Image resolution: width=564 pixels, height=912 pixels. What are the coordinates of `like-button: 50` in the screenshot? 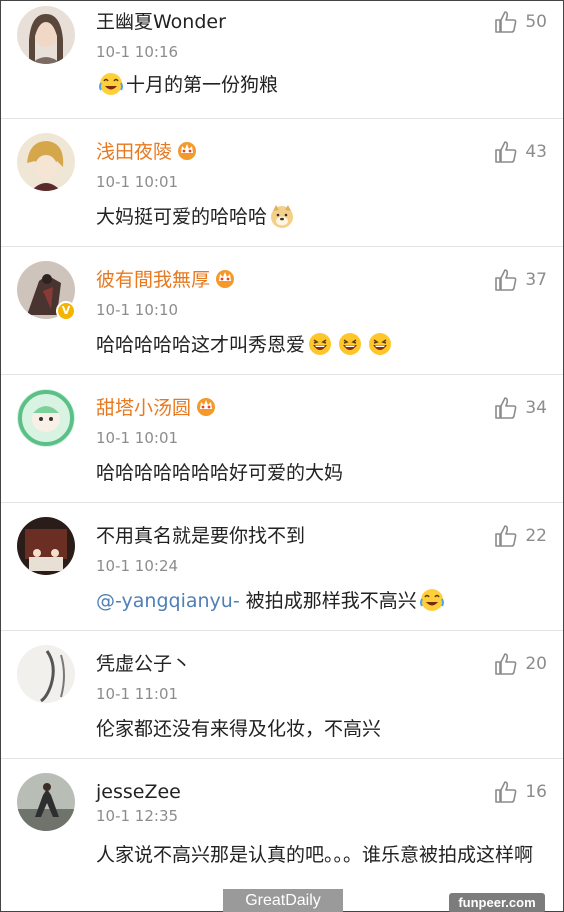 It's located at (520, 22).